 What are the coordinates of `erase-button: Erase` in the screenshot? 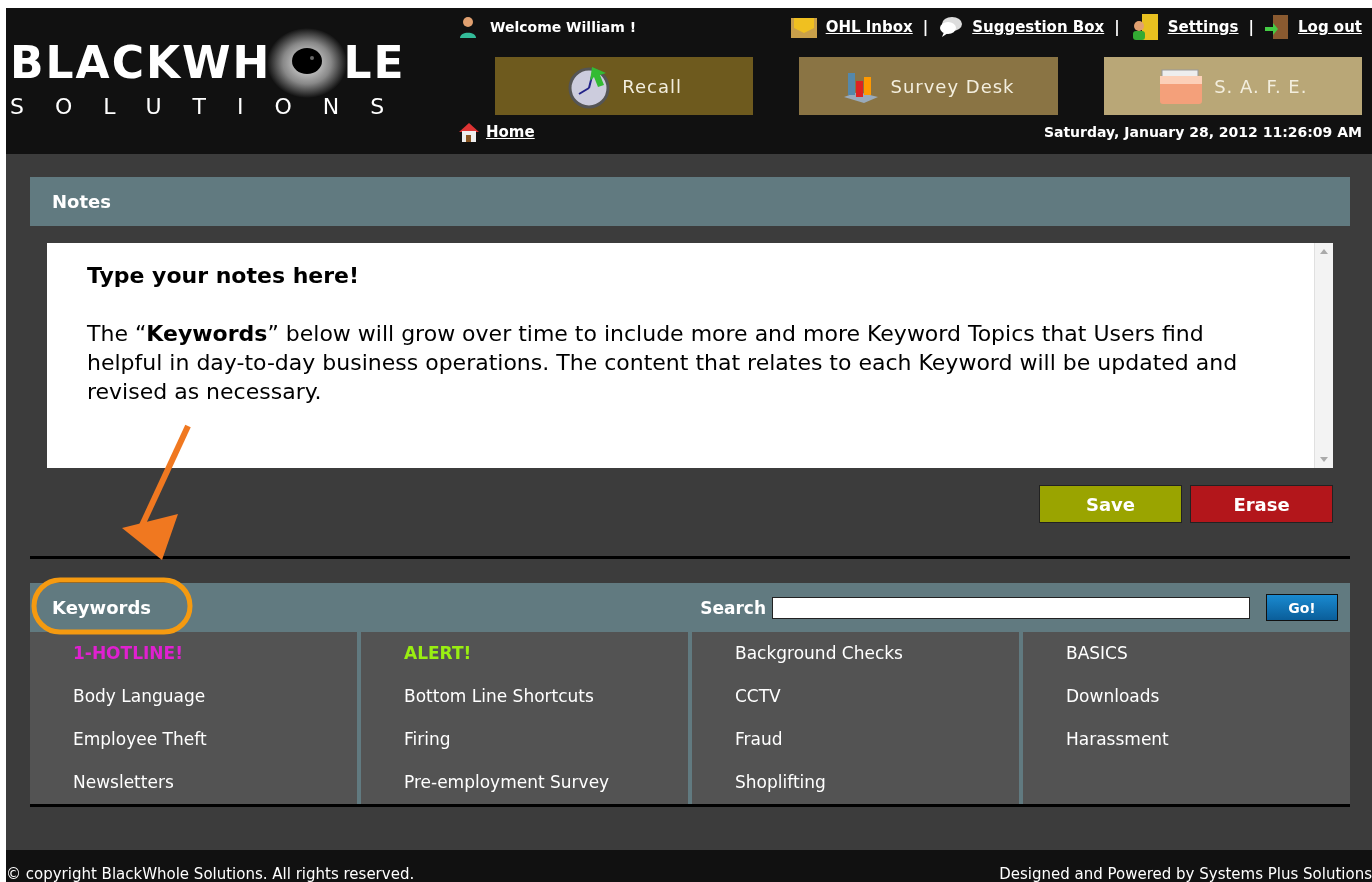 It's located at (1261, 504).